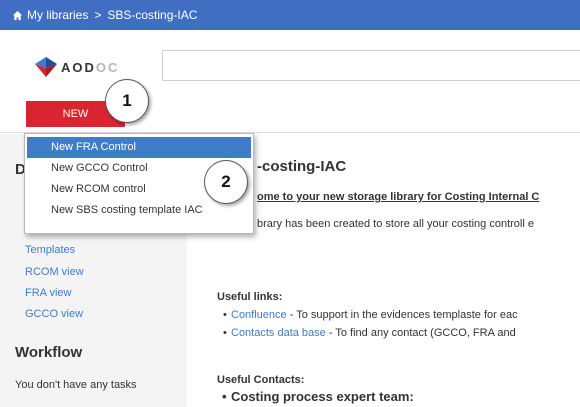 This screenshot has height=407, width=580. I want to click on contacts-database-desc: - To find any contact (GCCO, FRA and, so click(420, 333).